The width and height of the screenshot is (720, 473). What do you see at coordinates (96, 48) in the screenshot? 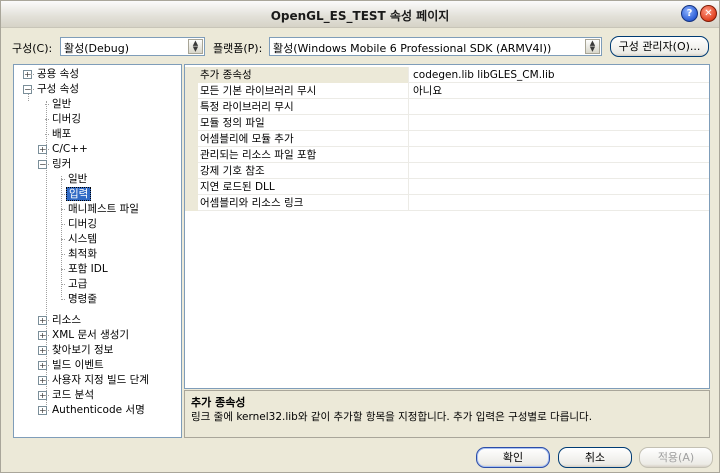
I see `config-value: 활성(Debug)` at bounding box center [96, 48].